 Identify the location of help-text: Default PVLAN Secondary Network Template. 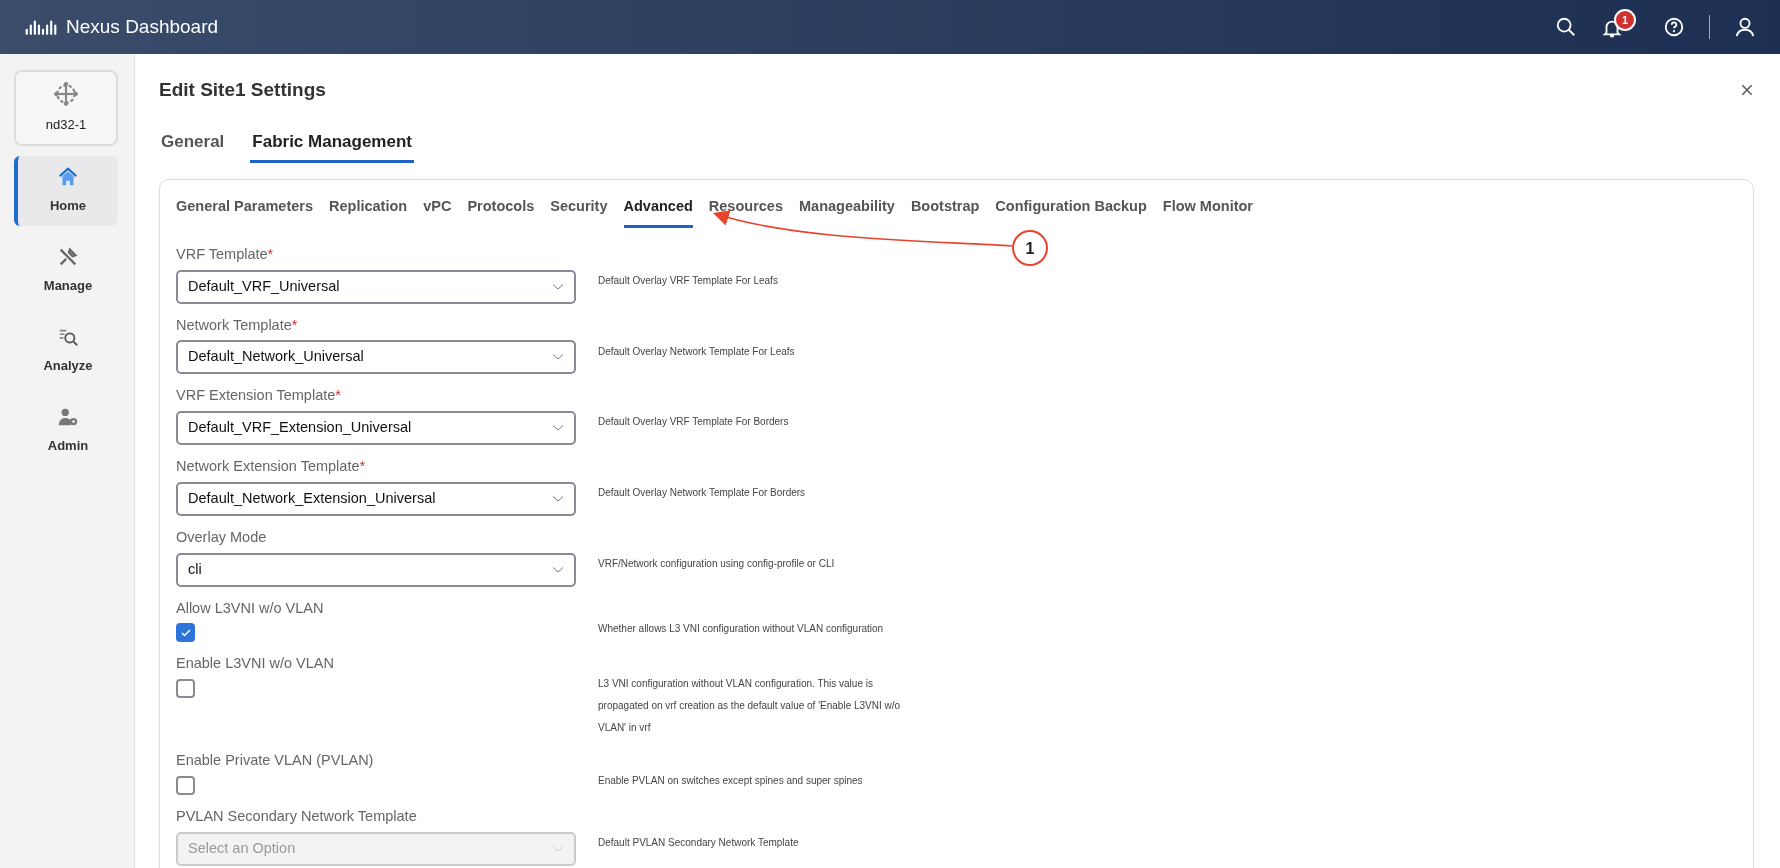
(699, 843).